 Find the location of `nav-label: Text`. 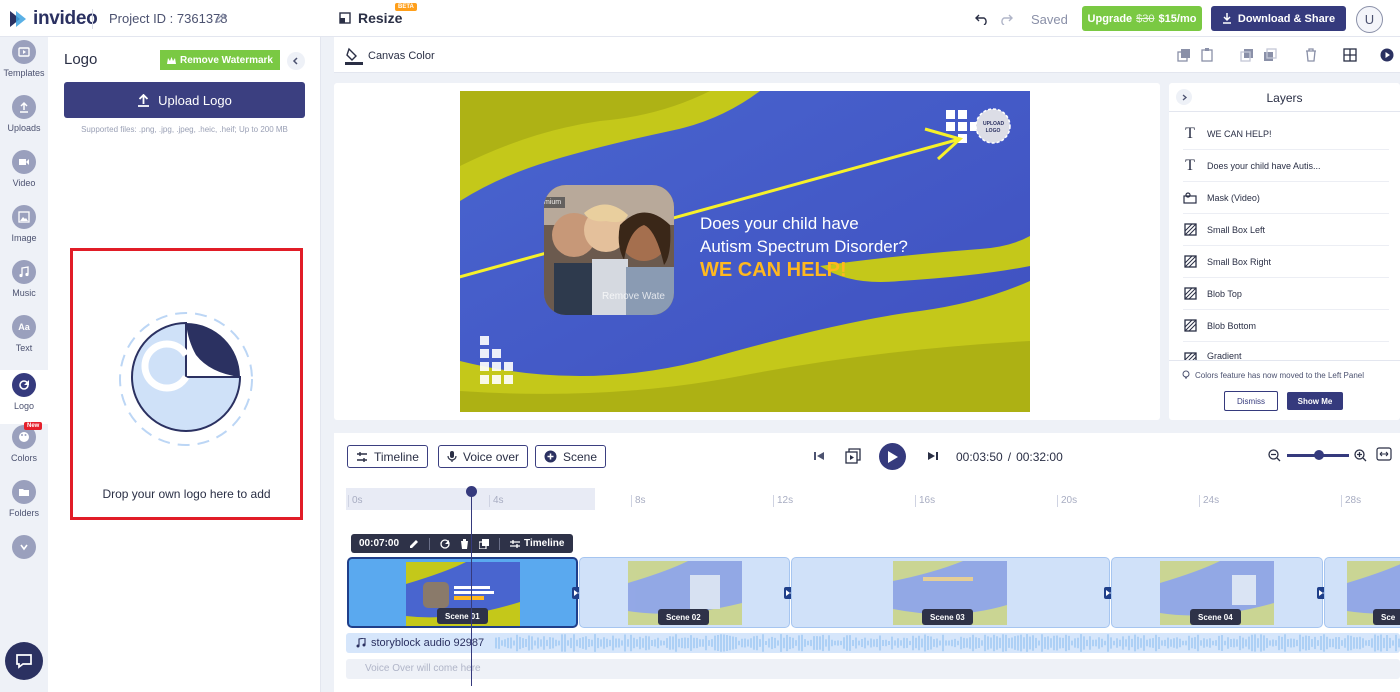

nav-label: Text is located at coordinates (24, 348).